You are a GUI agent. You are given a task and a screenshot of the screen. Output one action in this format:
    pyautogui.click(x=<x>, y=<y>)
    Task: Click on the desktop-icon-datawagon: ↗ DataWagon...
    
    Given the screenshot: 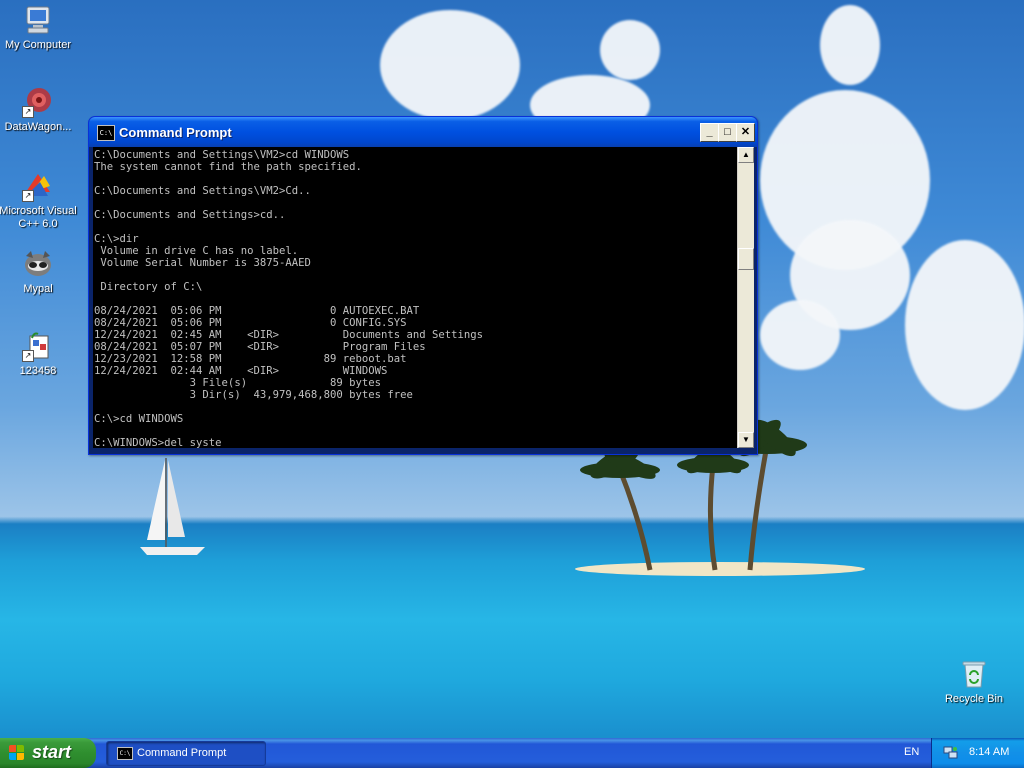 What is the action you would take?
    pyautogui.click(x=39, y=110)
    